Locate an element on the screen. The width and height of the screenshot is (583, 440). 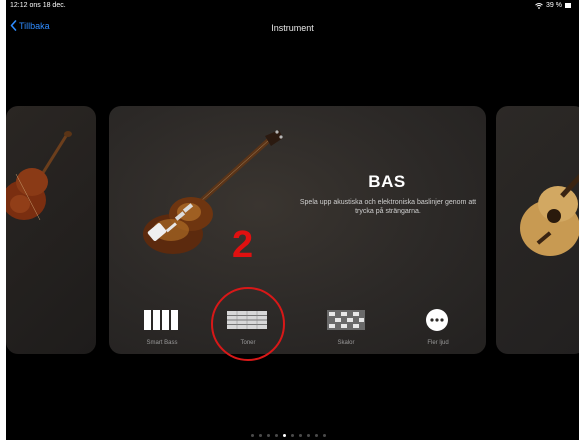
skalor-label: Skalor is located at coordinates (346, 343).